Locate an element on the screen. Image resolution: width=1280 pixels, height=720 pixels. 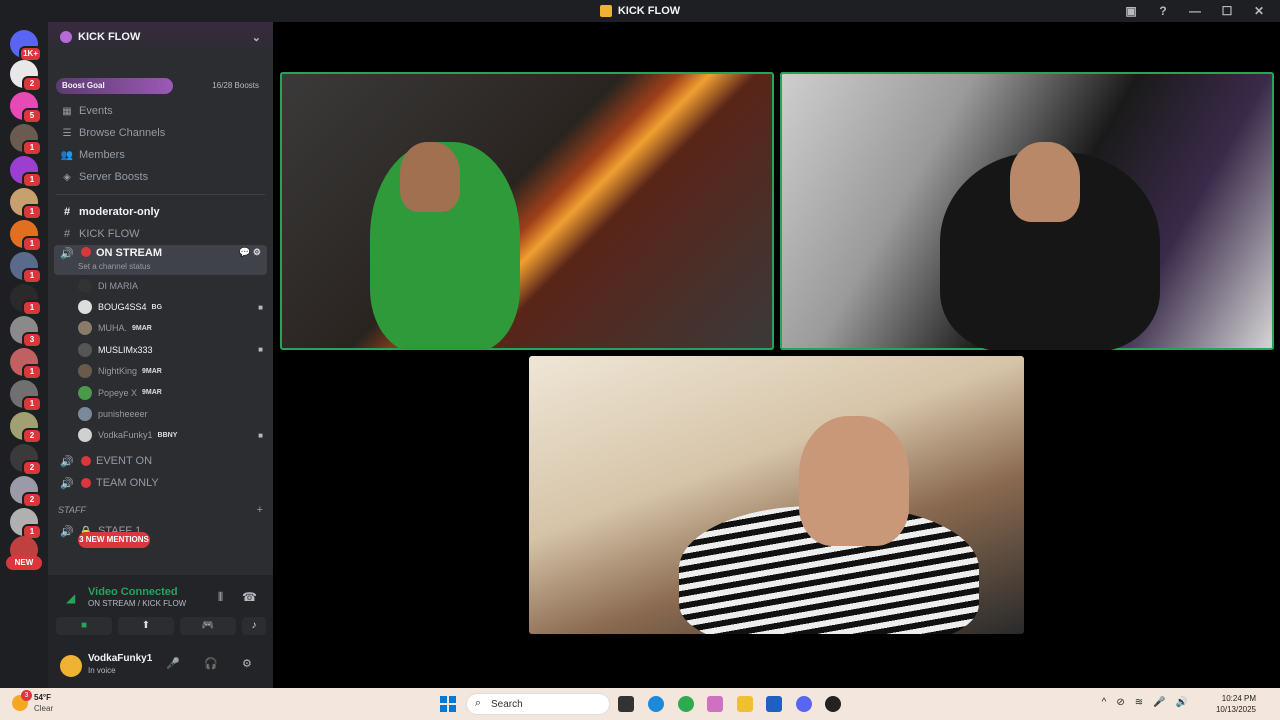
clock: 10:24 PM 10/13/2025 is located at coordinates (1236, 704).